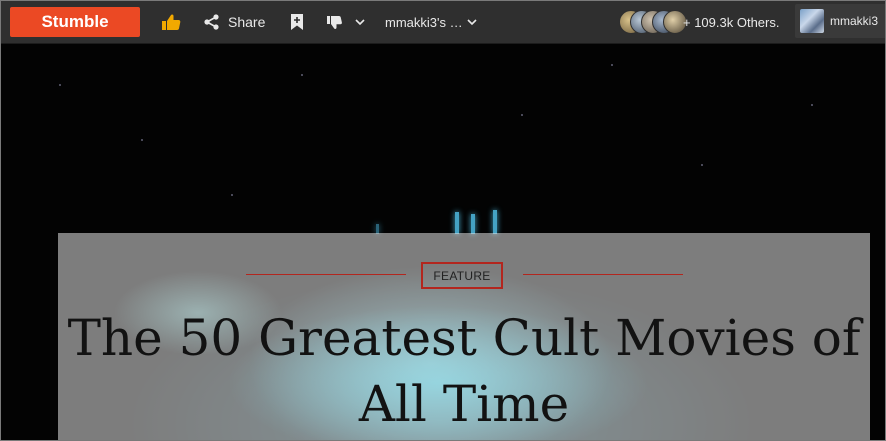 The height and width of the screenshot is (441, 886). I want to click on stumble-button: Stumble, so click(75, 22).